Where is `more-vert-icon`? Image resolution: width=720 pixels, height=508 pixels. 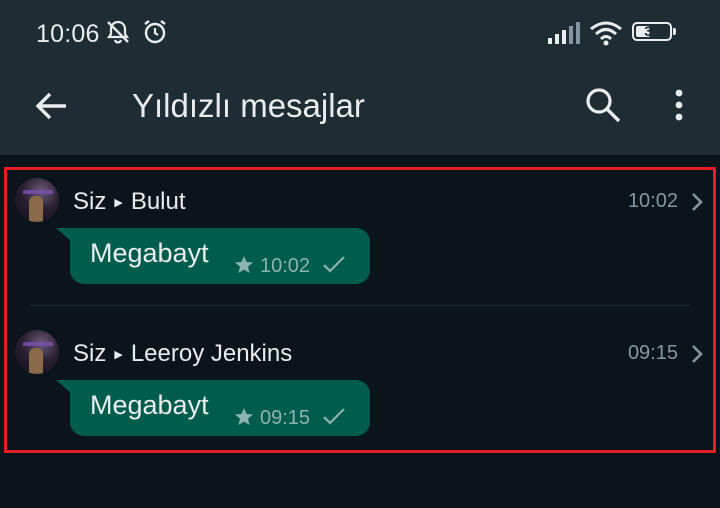 more-vert-icon is located at coordinates (679, 105).